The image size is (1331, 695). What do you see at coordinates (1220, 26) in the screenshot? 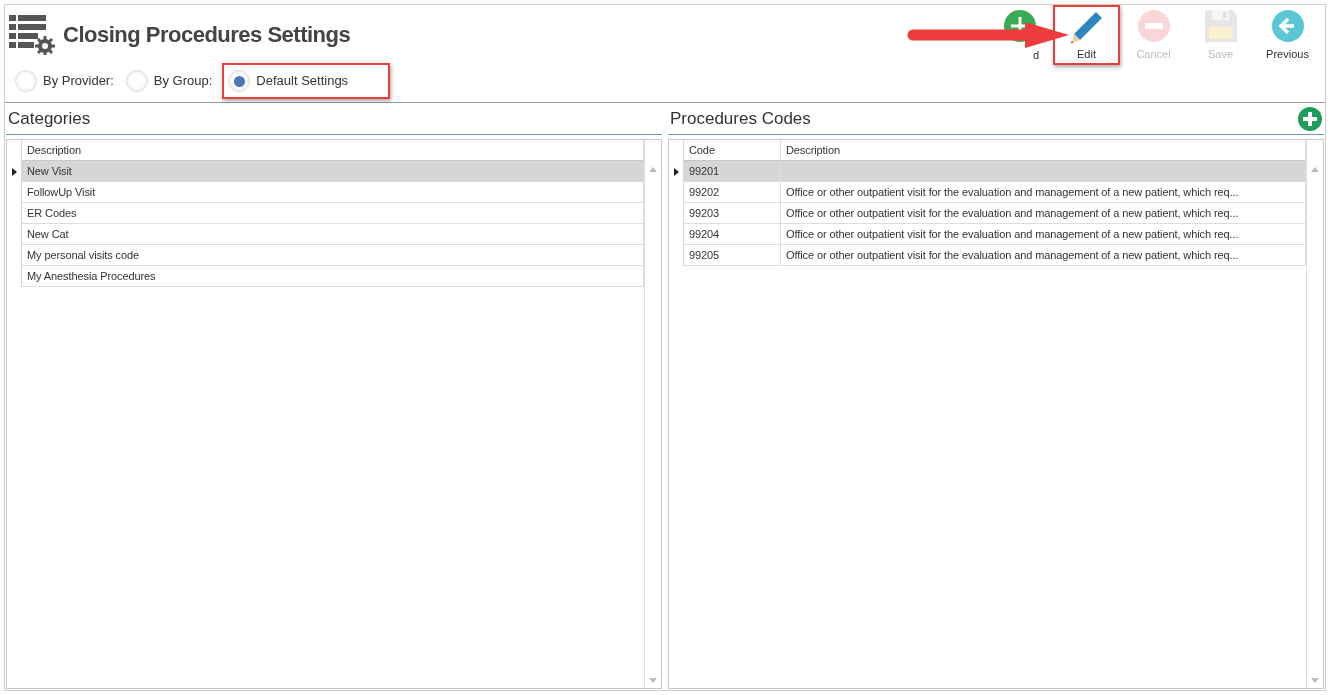
I see `save-icon` at bounding box center [1220, 26].